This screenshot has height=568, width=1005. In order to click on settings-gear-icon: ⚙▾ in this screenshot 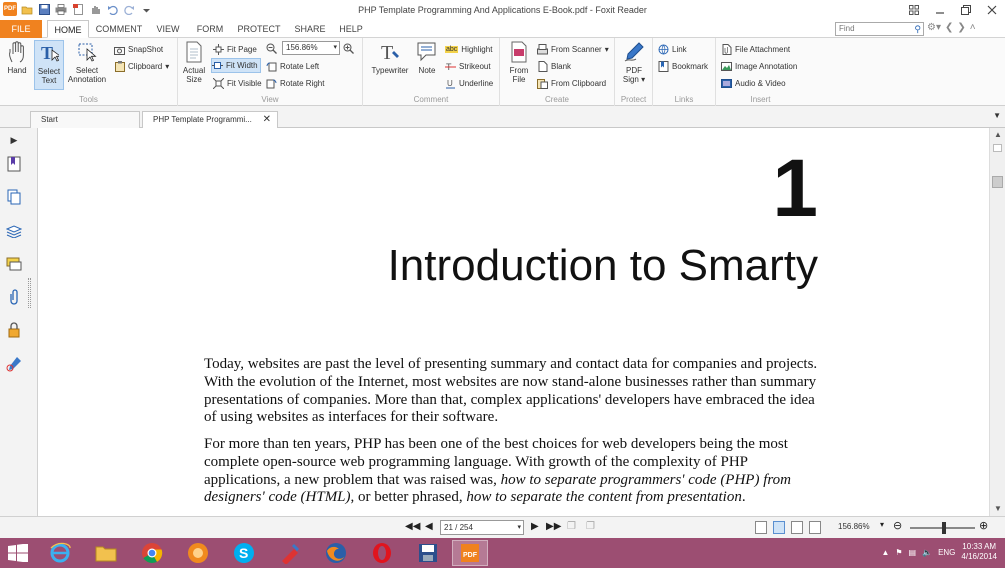, I will do `click(934, 27)`.